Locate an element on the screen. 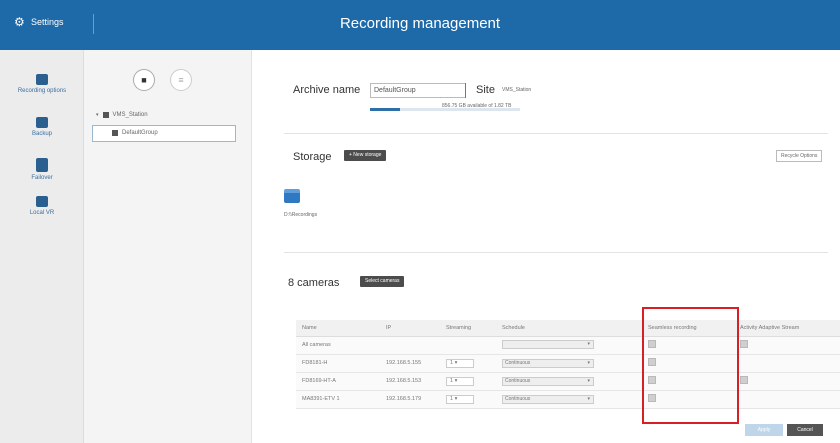 The height and width of the screenshot is (443, 840). archive-name-input: DefaultGroup is located at coordinates (418, 90).